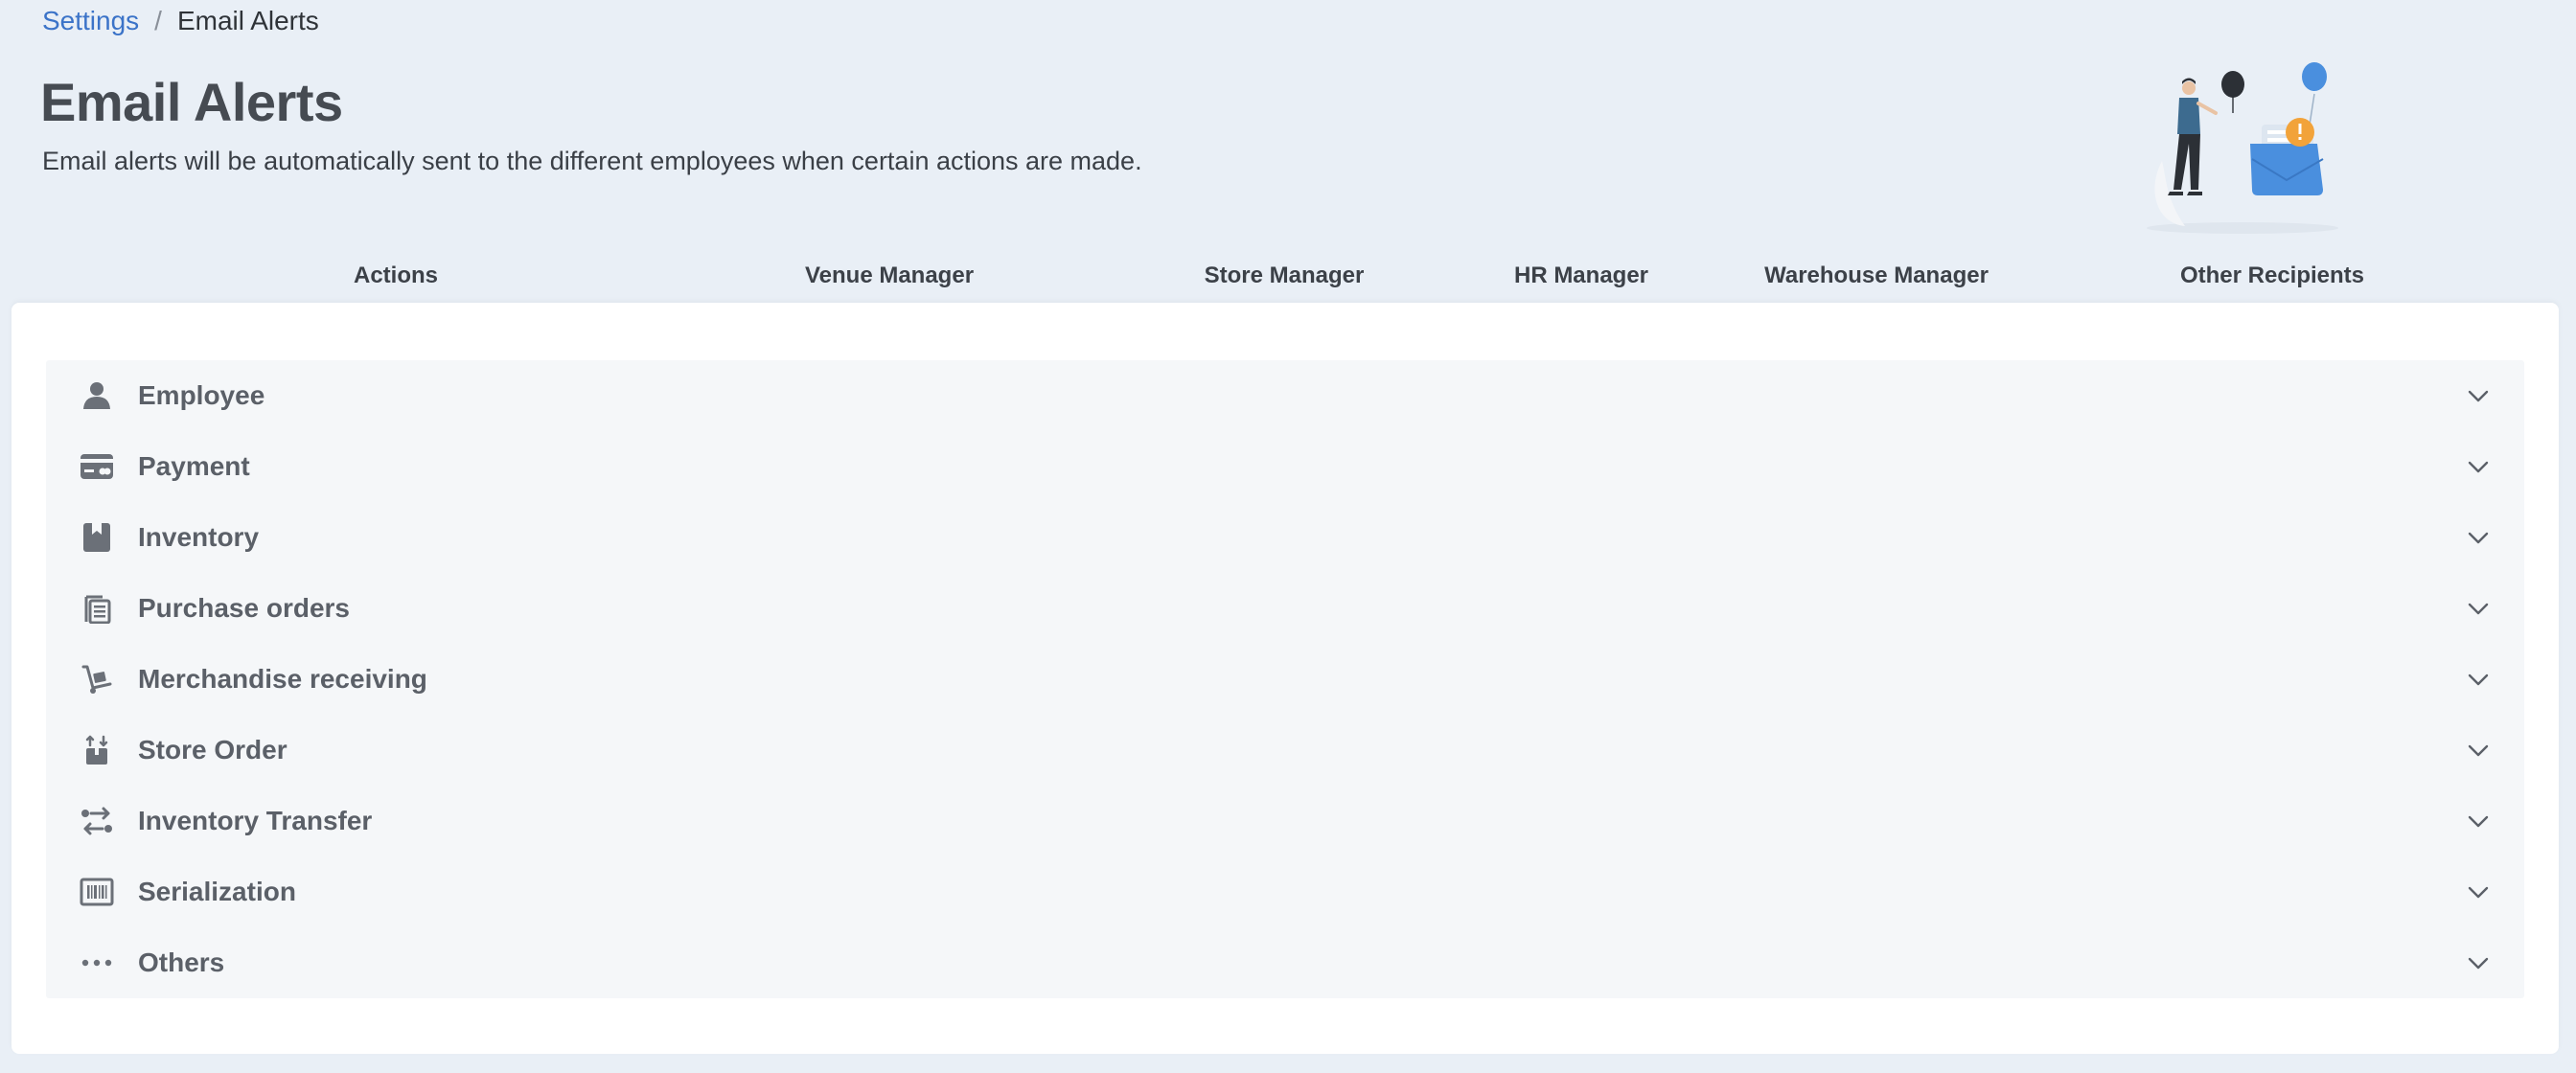 The width and height of the screenshot is (2576, 1073). I want to click on accordion-others: Others, so click(1285, 962).